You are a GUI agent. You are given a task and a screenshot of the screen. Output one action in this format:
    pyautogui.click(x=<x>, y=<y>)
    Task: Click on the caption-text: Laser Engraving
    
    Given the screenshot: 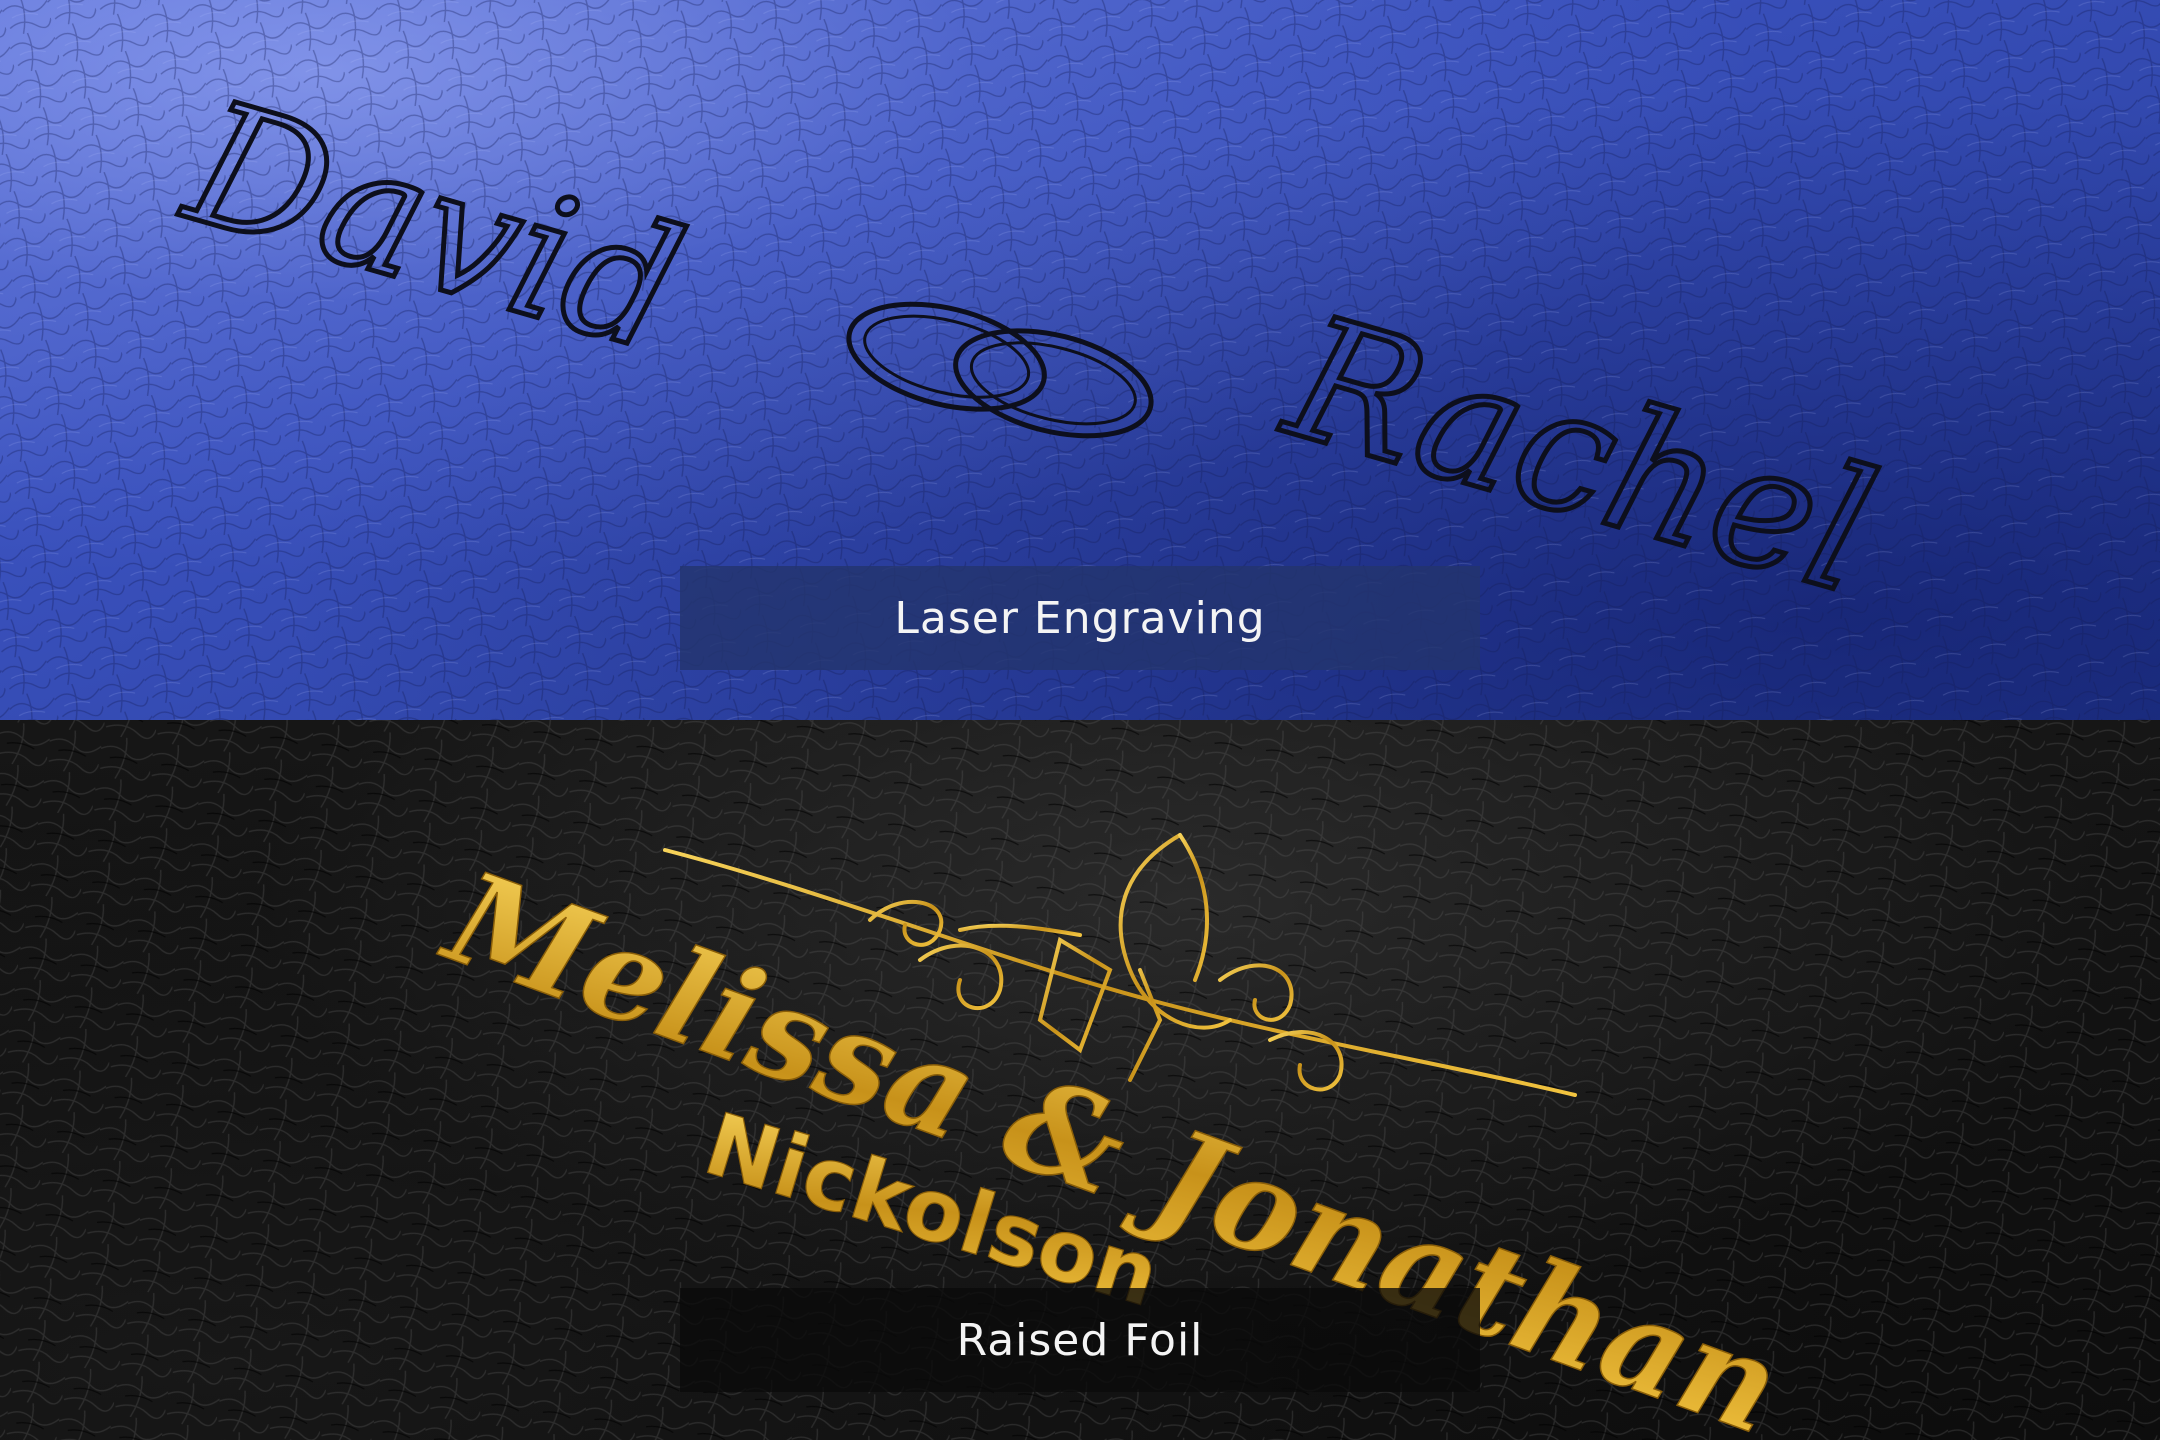 What is the action you would take?
    pyautogui.click(x=1080, y=618)
    